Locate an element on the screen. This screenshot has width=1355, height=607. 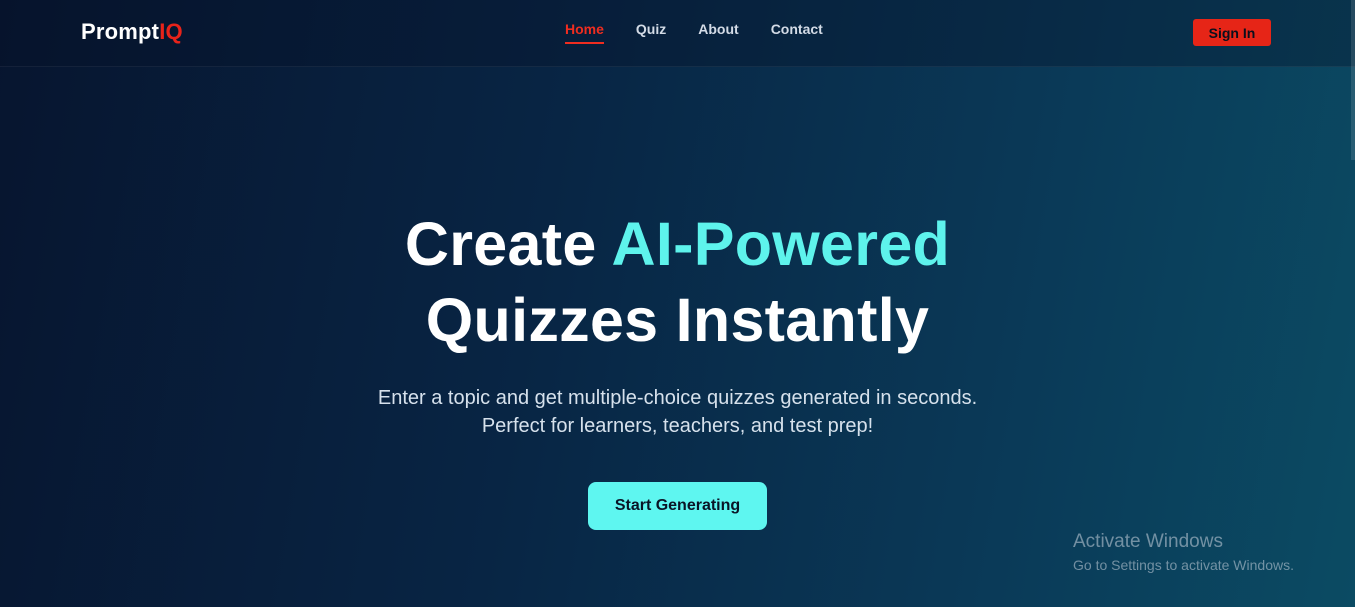
start-generating-button: Start Generating is located at coordinates (677, 506).